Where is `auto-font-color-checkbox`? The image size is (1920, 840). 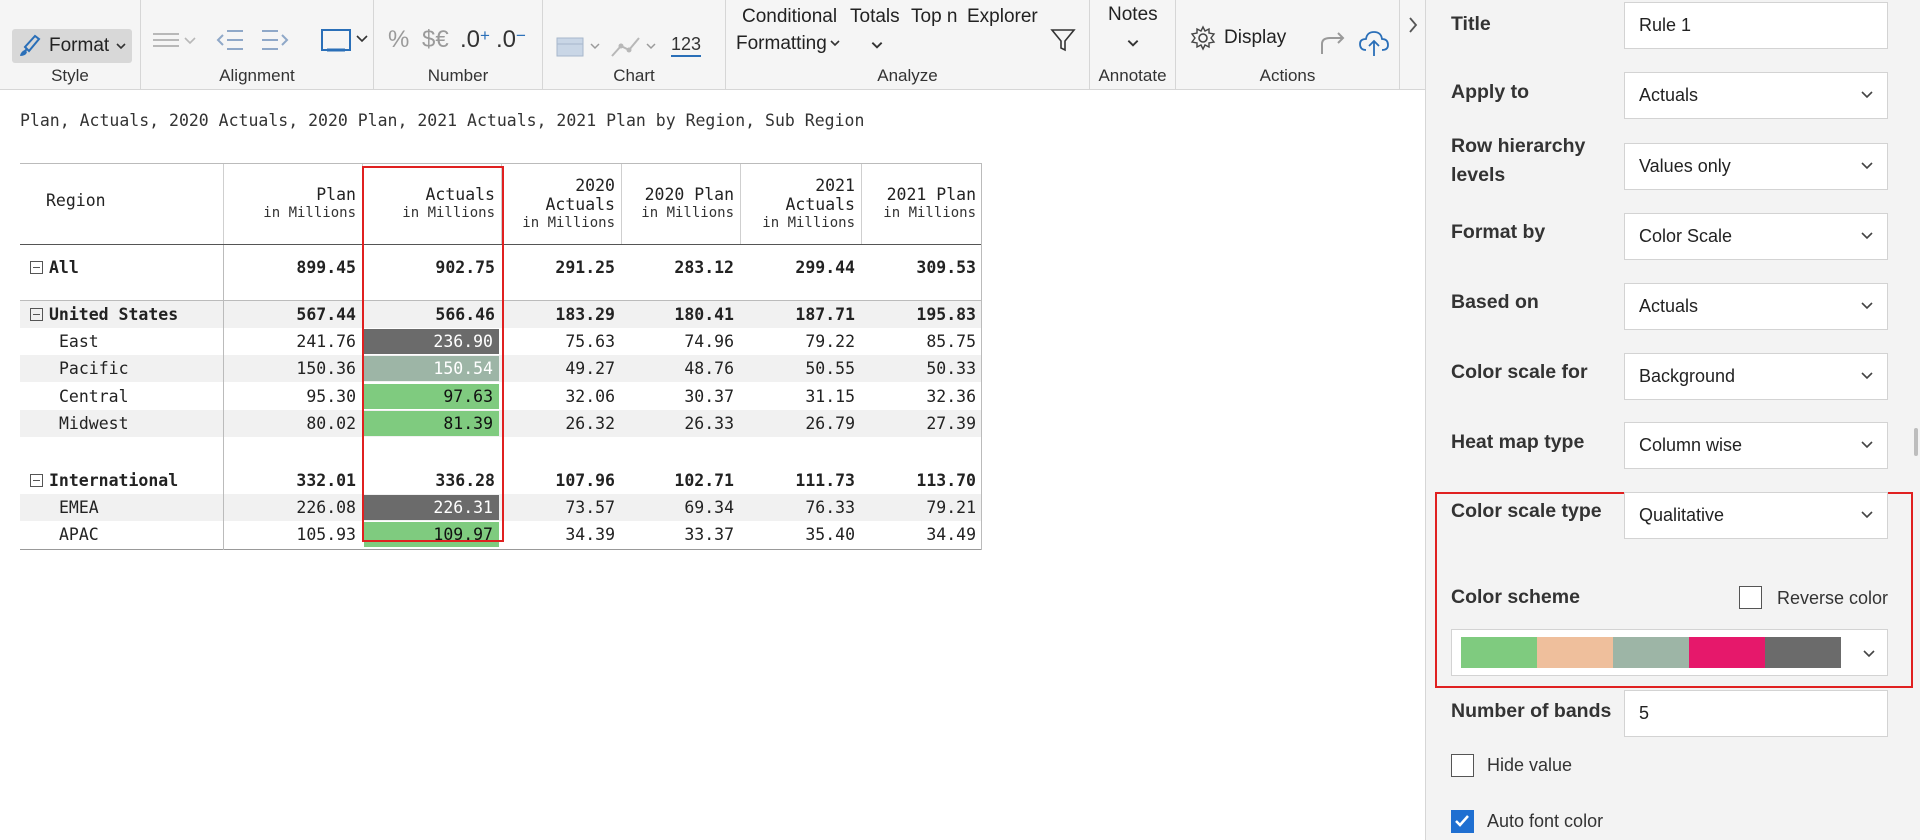 auto-font-color-checkbox is located at coordinates (1462, 821).